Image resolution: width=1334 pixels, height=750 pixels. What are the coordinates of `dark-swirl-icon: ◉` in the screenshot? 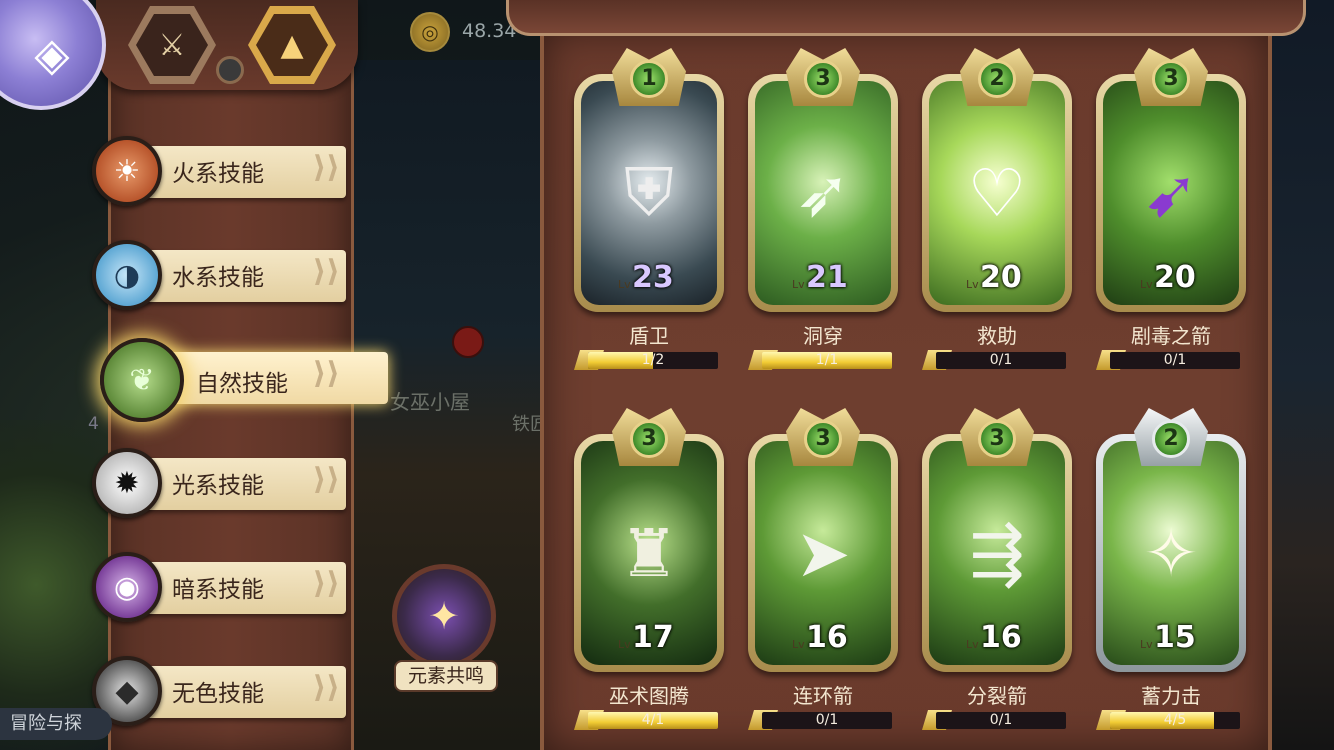 It's located at (127, 587).